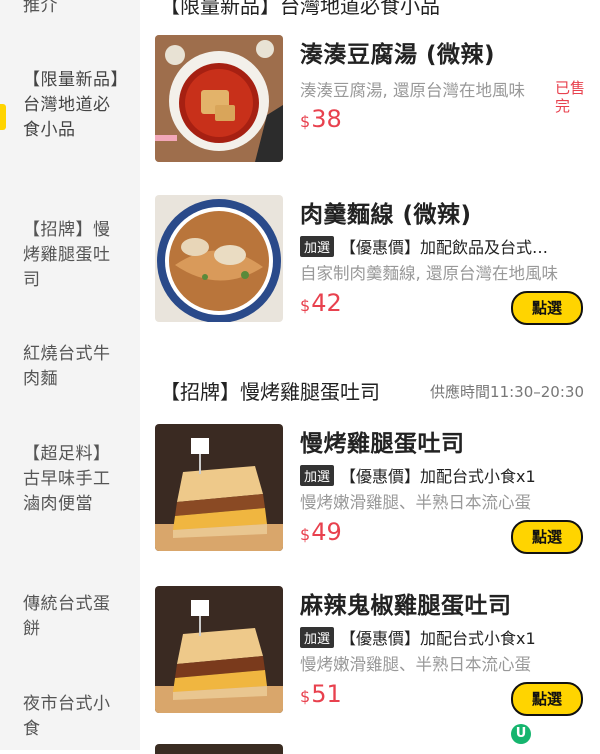 The width and height of the screenshot is (600, 754). I want to click on price-value: 51, so click(326, 694).